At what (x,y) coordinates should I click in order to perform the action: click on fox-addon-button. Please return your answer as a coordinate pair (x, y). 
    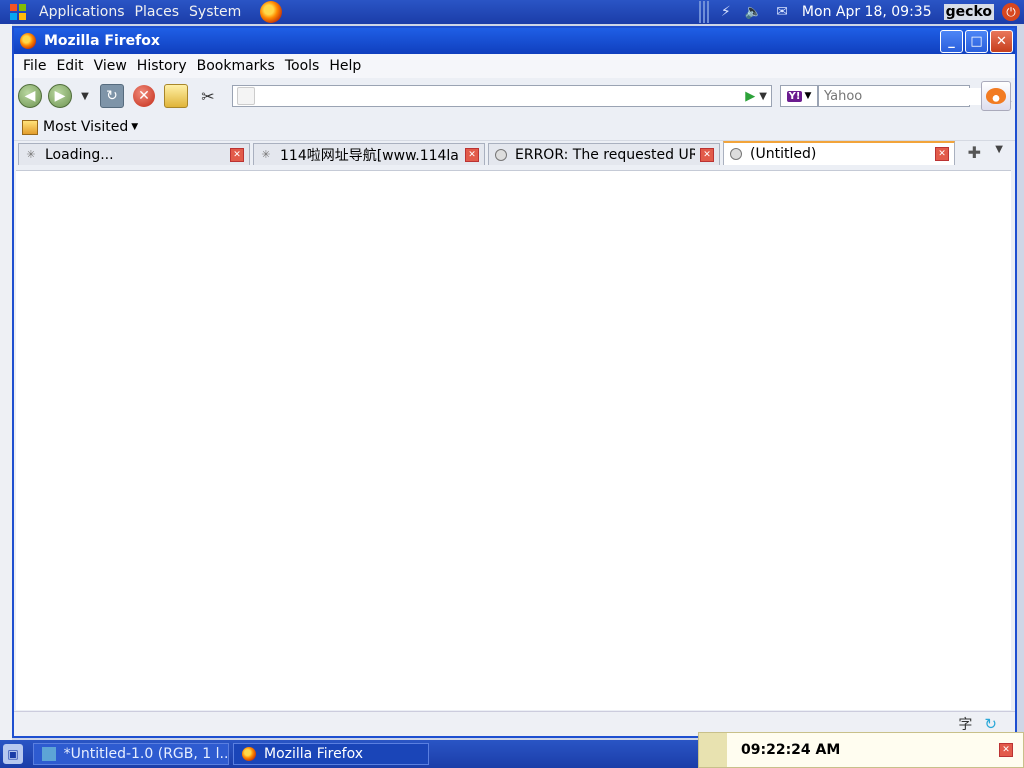
    Looking at the image, I should click on (996, 96).